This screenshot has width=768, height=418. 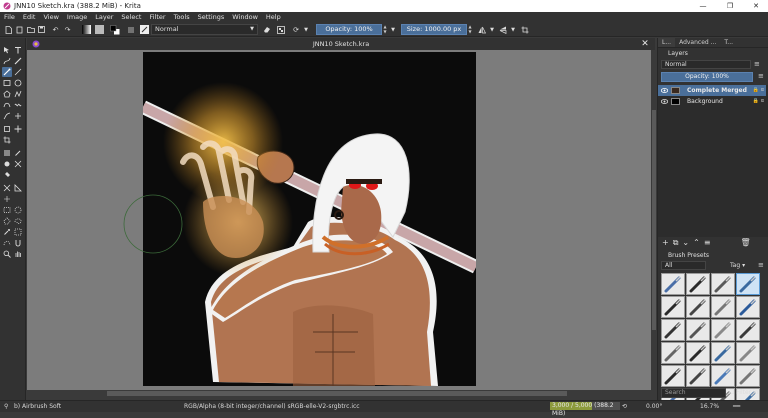 What do you see at coordinates (693, 393) in the screenshot?
I see `preset-search-input: Search` at bounding box center [693, 393].